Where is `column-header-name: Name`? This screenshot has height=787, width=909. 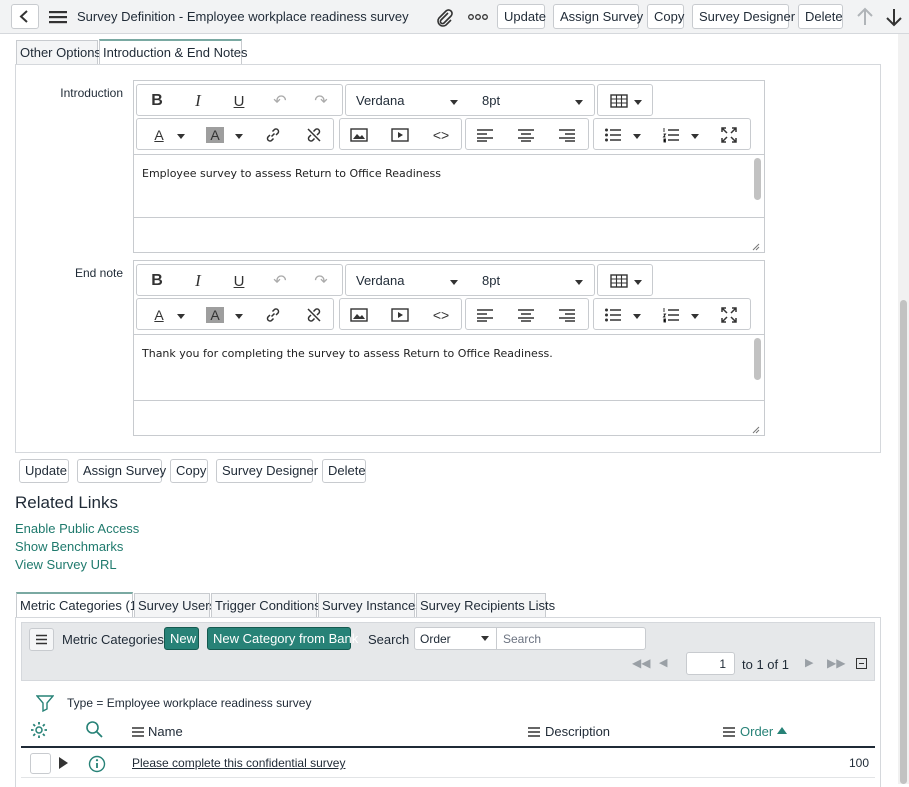 column-header-name: Name is located at coordinates (165, 731).